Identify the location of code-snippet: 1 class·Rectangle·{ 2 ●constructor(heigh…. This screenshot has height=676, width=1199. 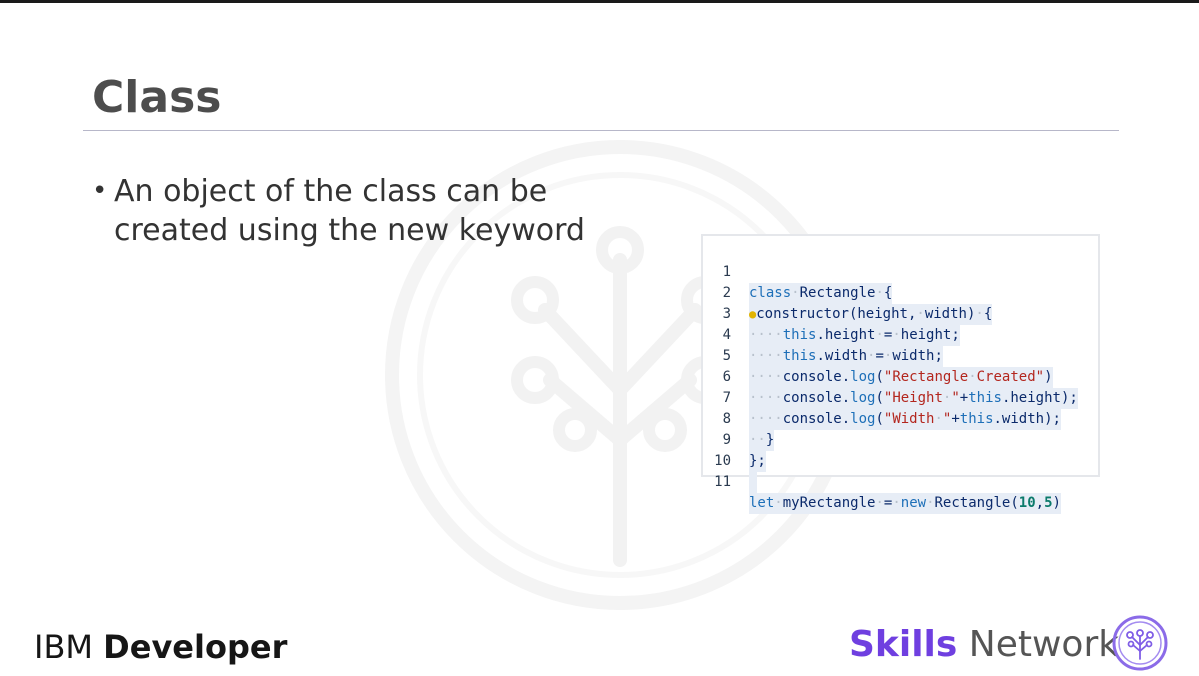
(900, 374).